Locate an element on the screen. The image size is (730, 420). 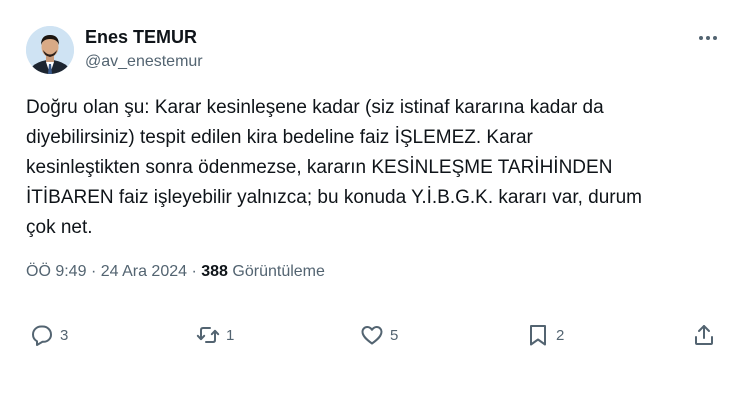
heart-icon is located at coordinates (372, 335).